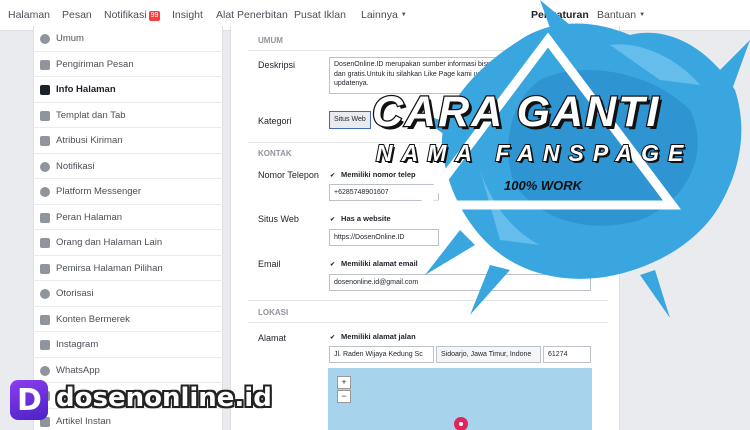 The image size is (750, 430). Describe the element at coordinates (288, 175) in the screenshot. I see `nomor-telepon-label: Nomor Telepon` at that location.